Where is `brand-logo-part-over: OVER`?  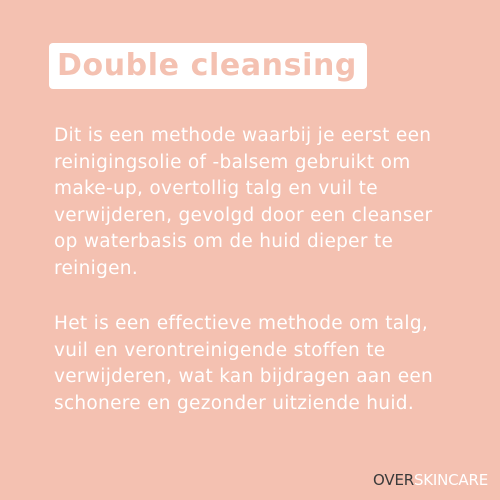
brand-logo-part-over: OVER is located at coordinates (393, 480).